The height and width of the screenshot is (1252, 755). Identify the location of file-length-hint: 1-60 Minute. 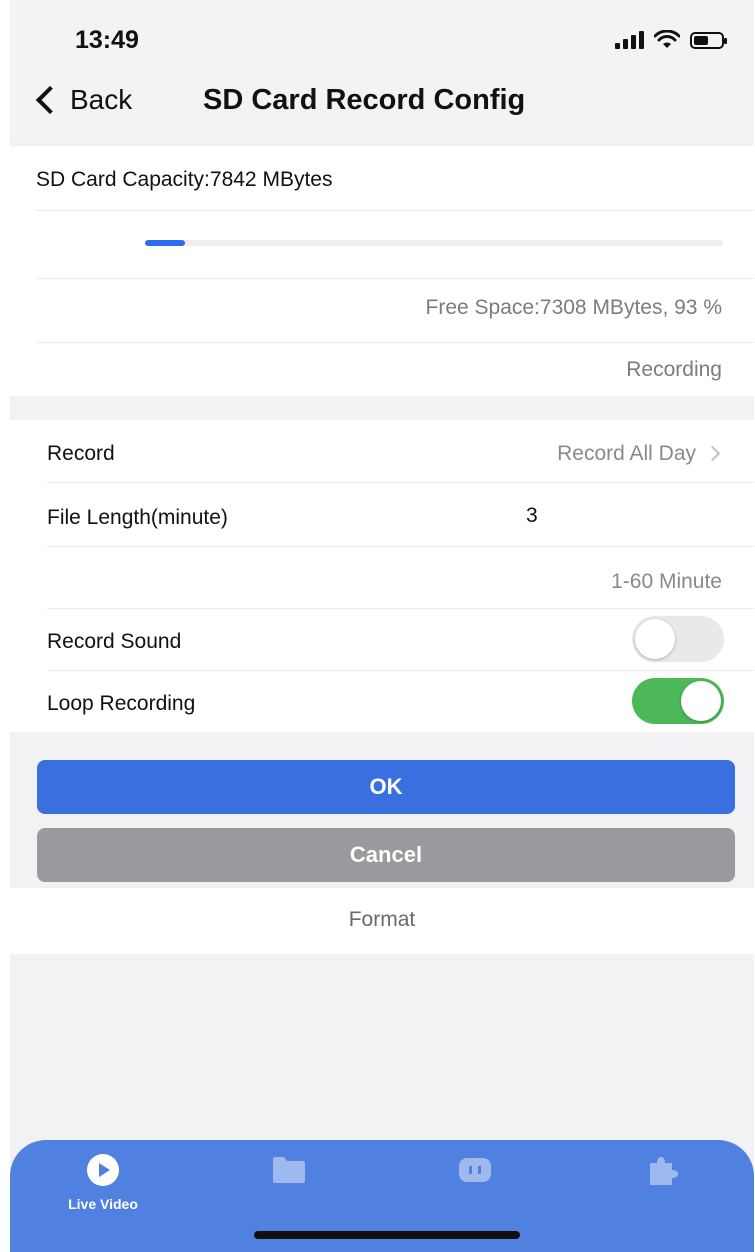
(666, 581).